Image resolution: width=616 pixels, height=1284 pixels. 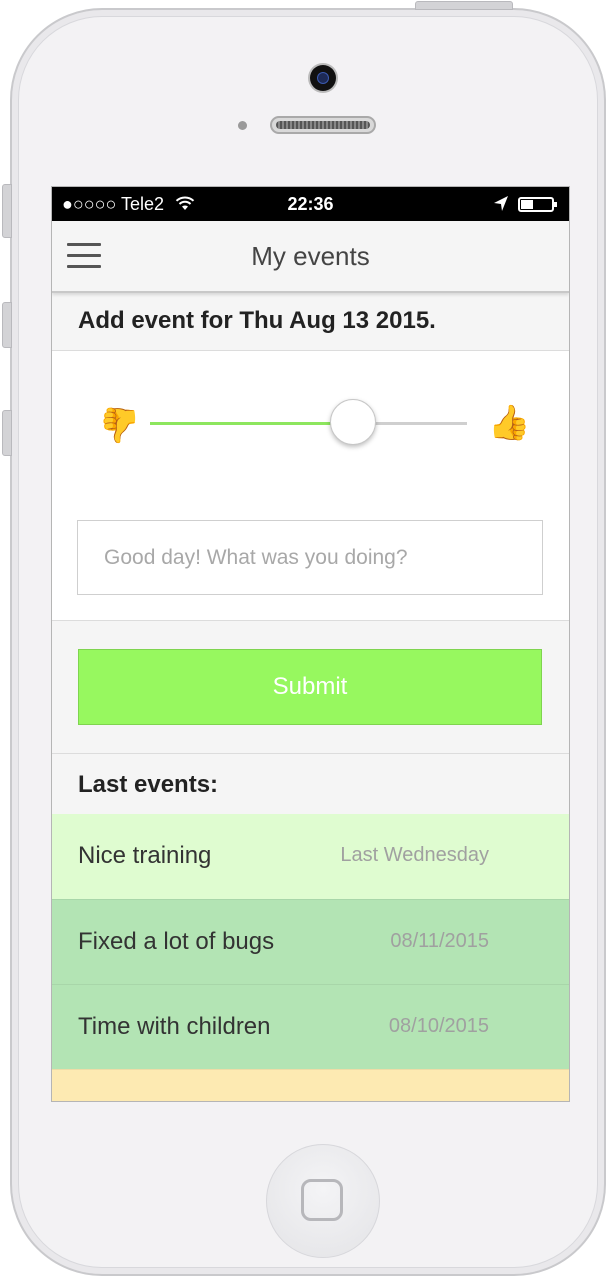 I want to click on home-button, so click(x=323, y=1201).